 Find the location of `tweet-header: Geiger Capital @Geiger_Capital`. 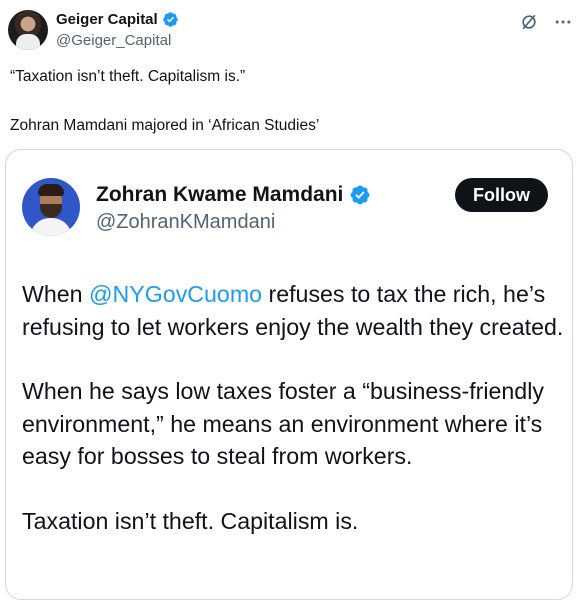

tweet-header: Geiger Capital @Geiger_Capital is located at coordinates (290, 32).